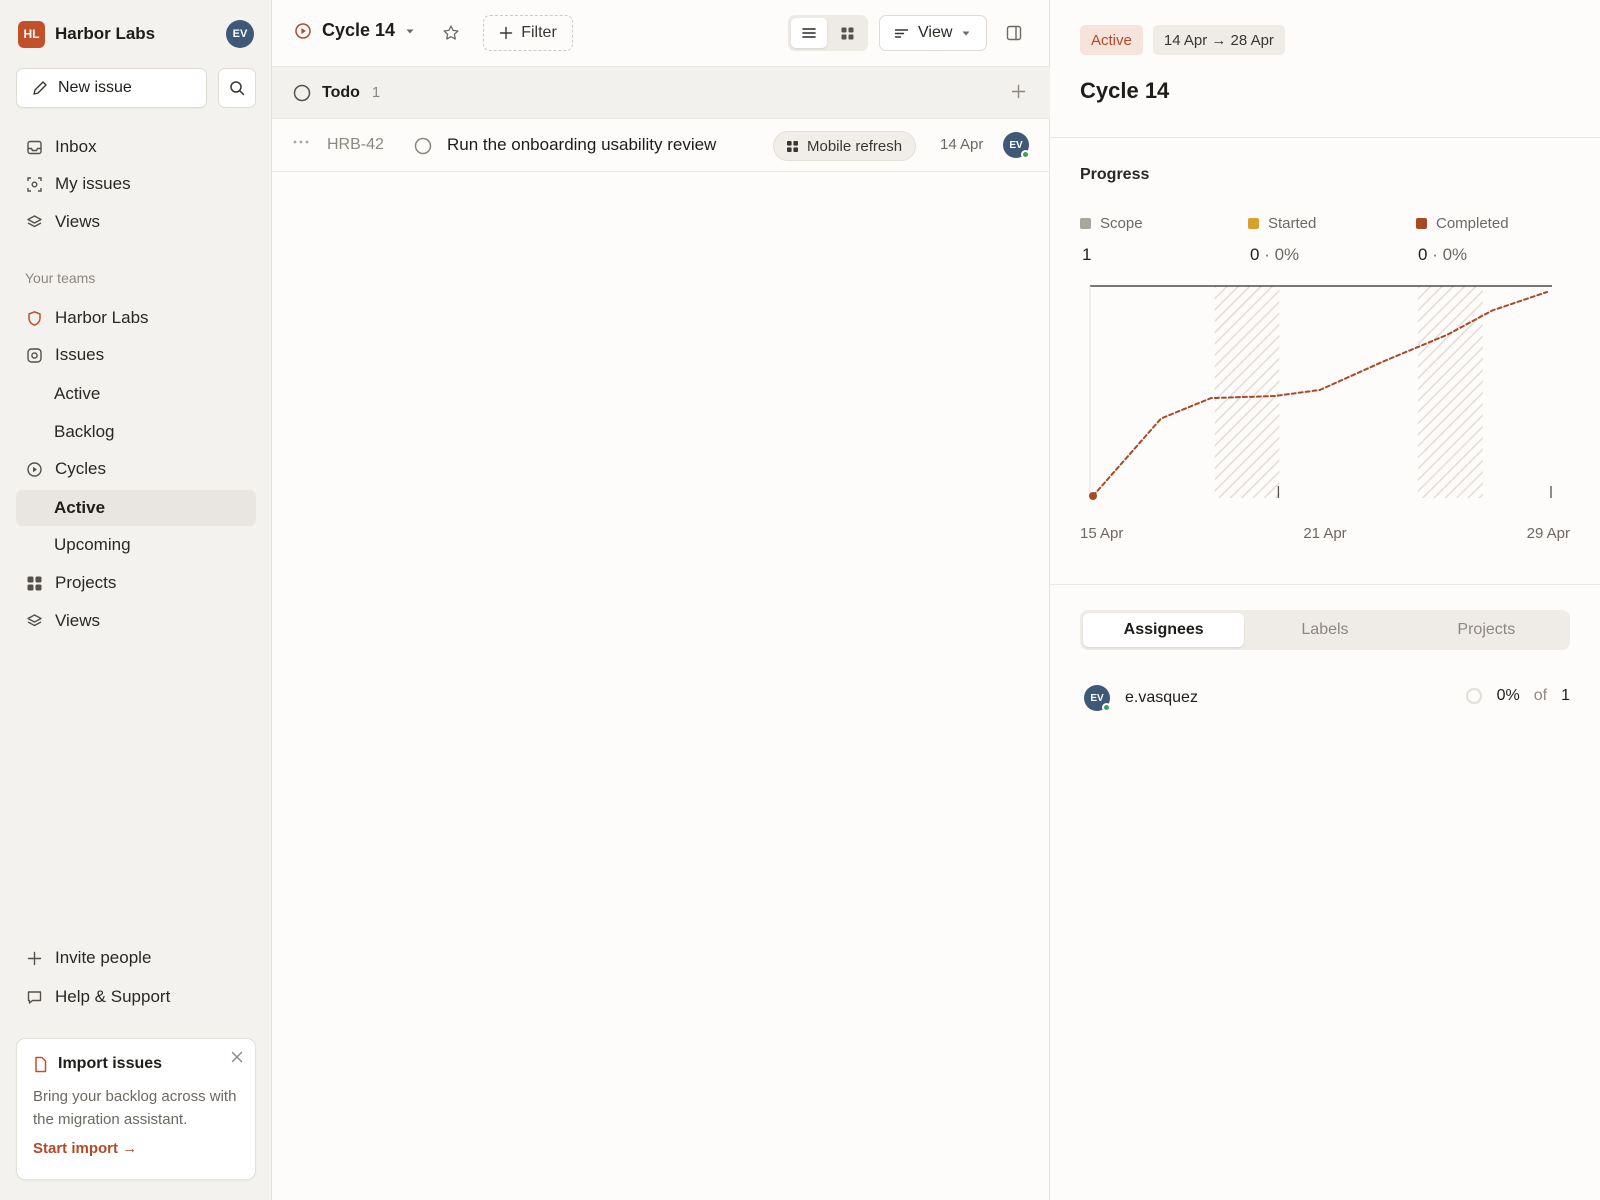 This screenshot has width=1600, height=1200. I want to click on list-layout-button, so click(809, 33).